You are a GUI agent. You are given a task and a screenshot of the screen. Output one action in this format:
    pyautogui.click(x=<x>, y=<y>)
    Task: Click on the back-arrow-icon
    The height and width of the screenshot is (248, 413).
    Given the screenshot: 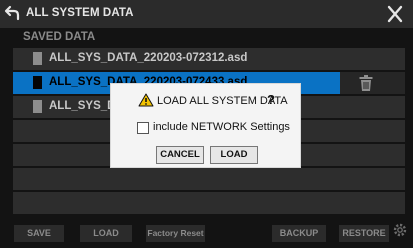 What is the action you would take?
    pyautogui.click(x=12, y=12)
    